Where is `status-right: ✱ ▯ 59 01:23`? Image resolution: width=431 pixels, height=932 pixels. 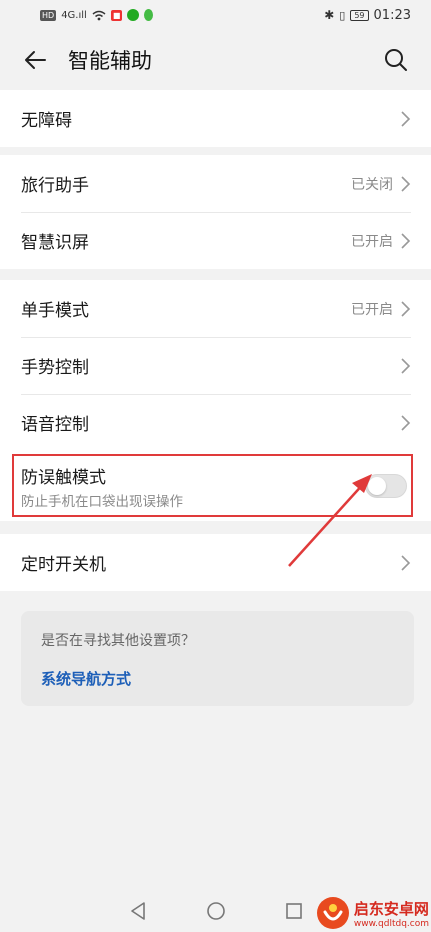 status-right: ✱ ▯ 59 01:23 is located at coordinates (367, 15).